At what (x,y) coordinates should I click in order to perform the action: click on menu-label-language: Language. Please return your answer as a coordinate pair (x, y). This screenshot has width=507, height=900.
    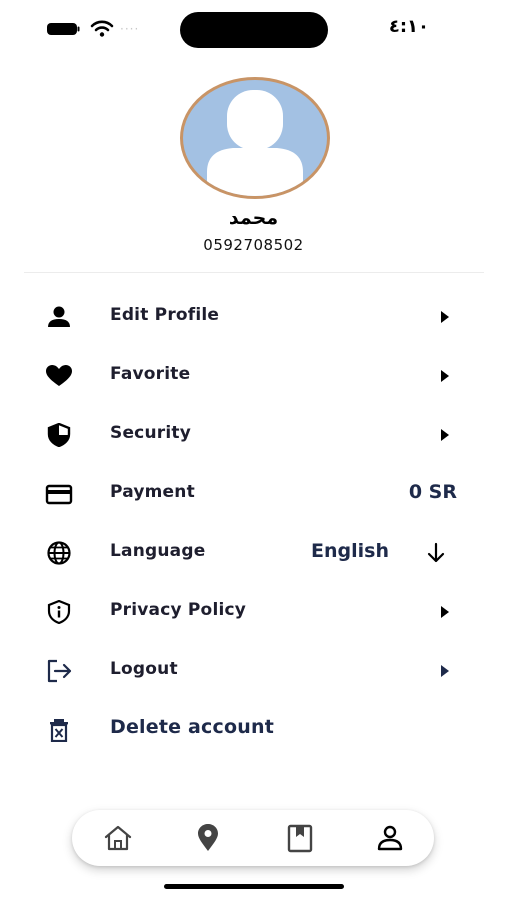
    Looking at the image, I should click on (158, 551).